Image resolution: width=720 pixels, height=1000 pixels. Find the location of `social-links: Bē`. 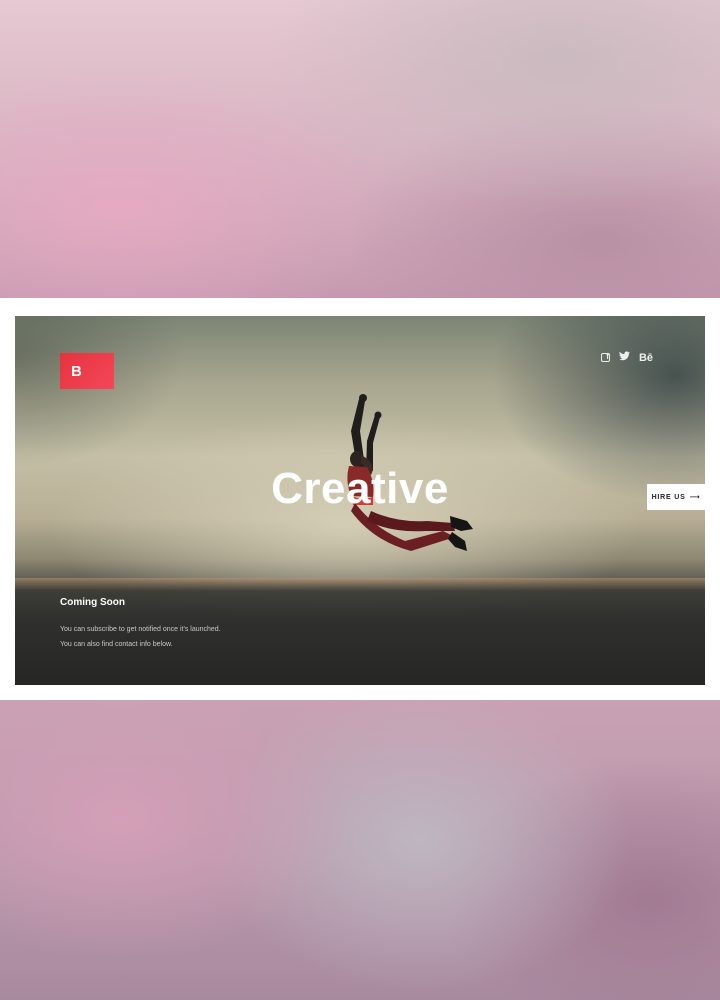

social-links: Bē is located at coordinates (626, 357).